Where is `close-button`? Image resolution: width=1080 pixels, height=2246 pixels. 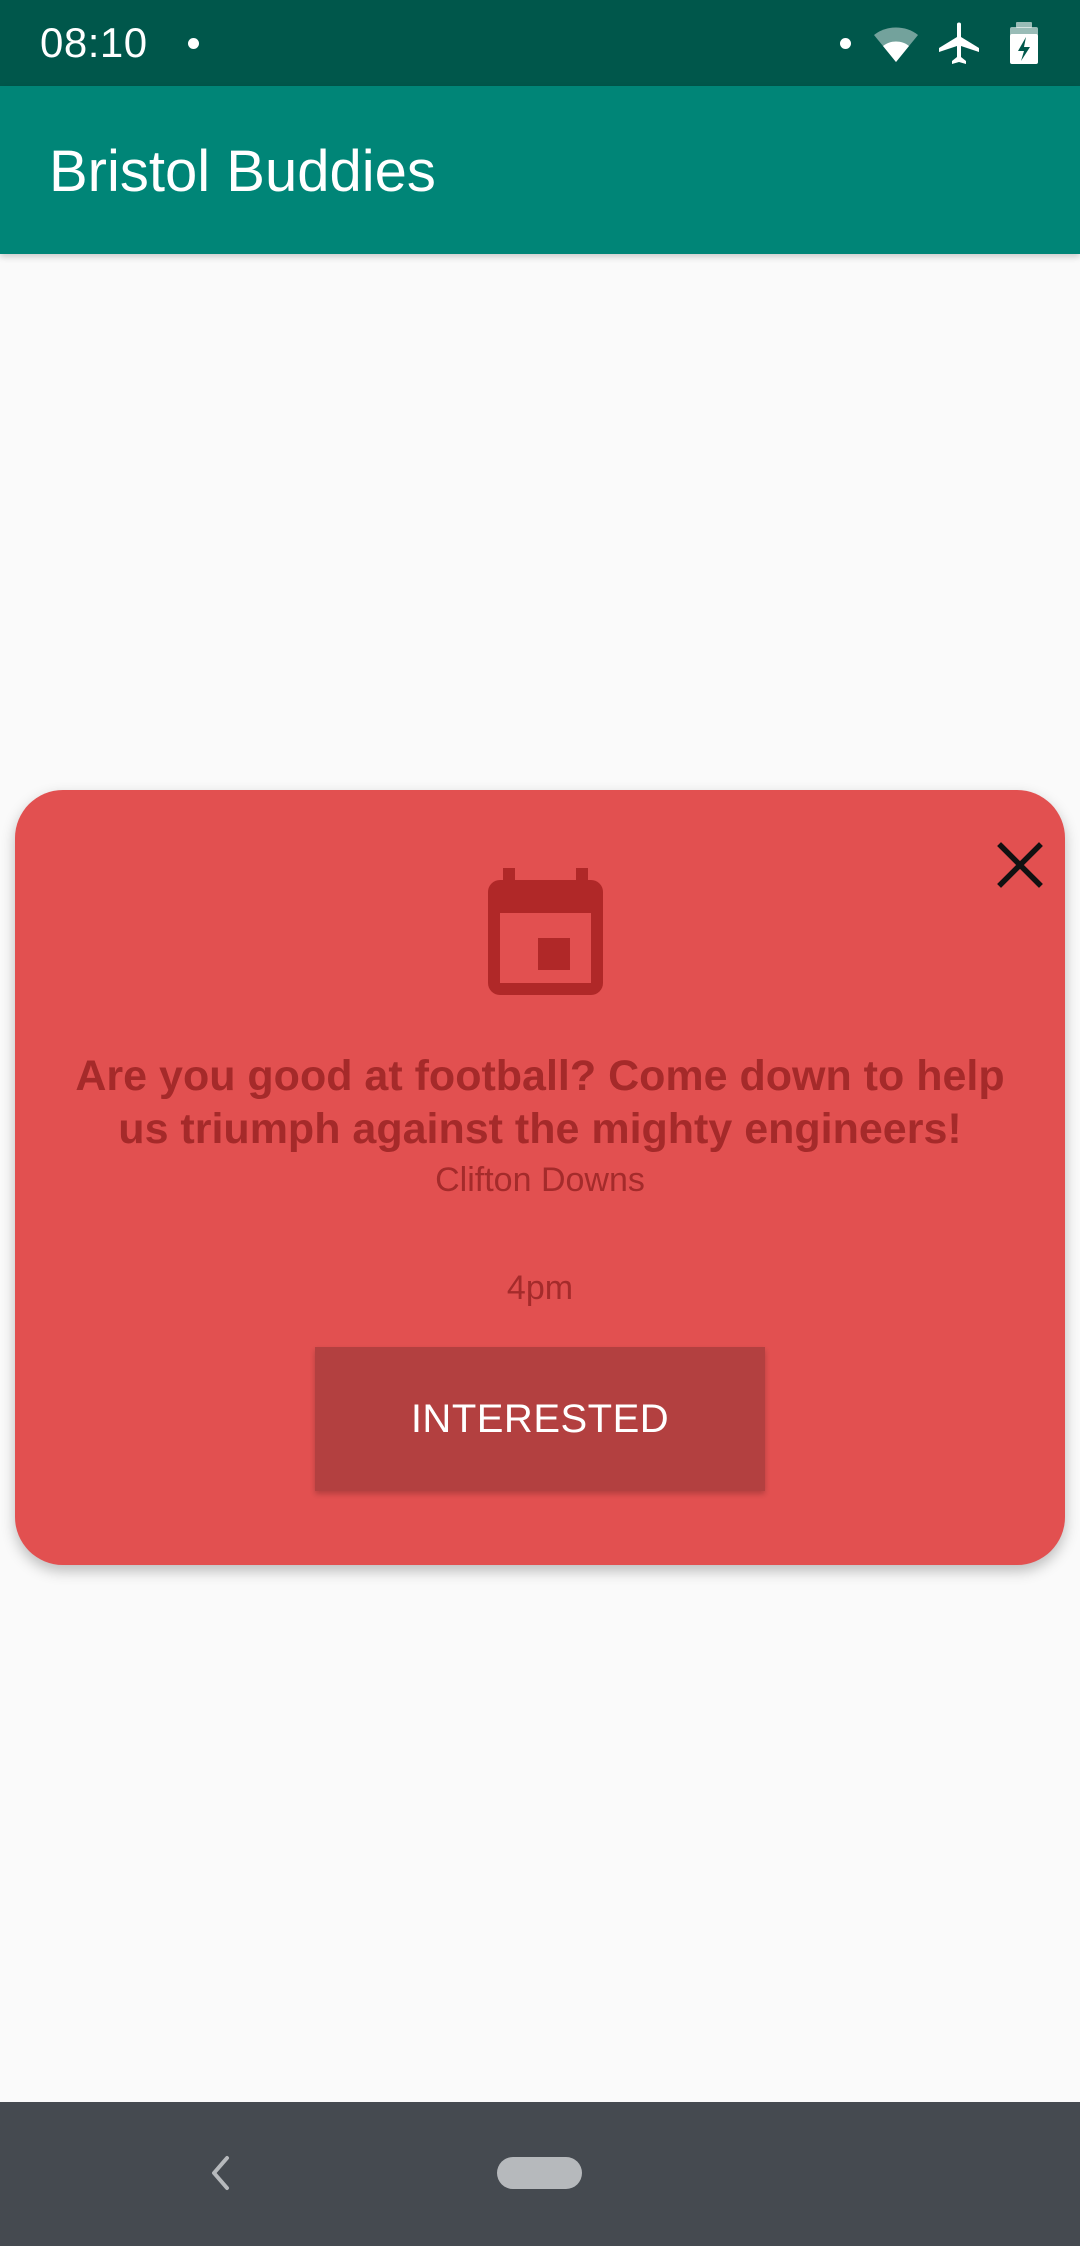 close-button is located at coordinates (1020, 865).